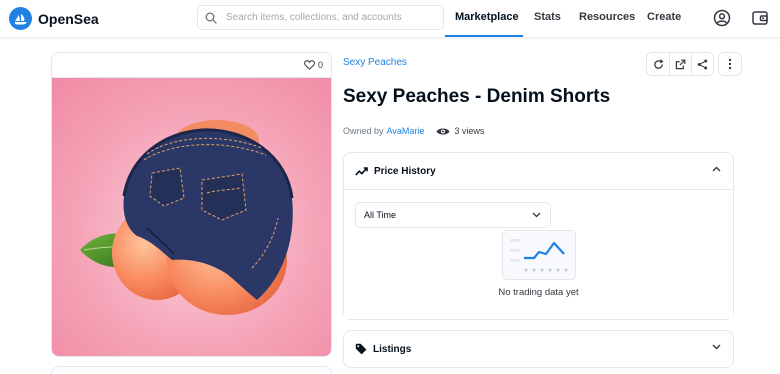 The image size is (780, 374). I want to click on share-icon, so click(702, 64).